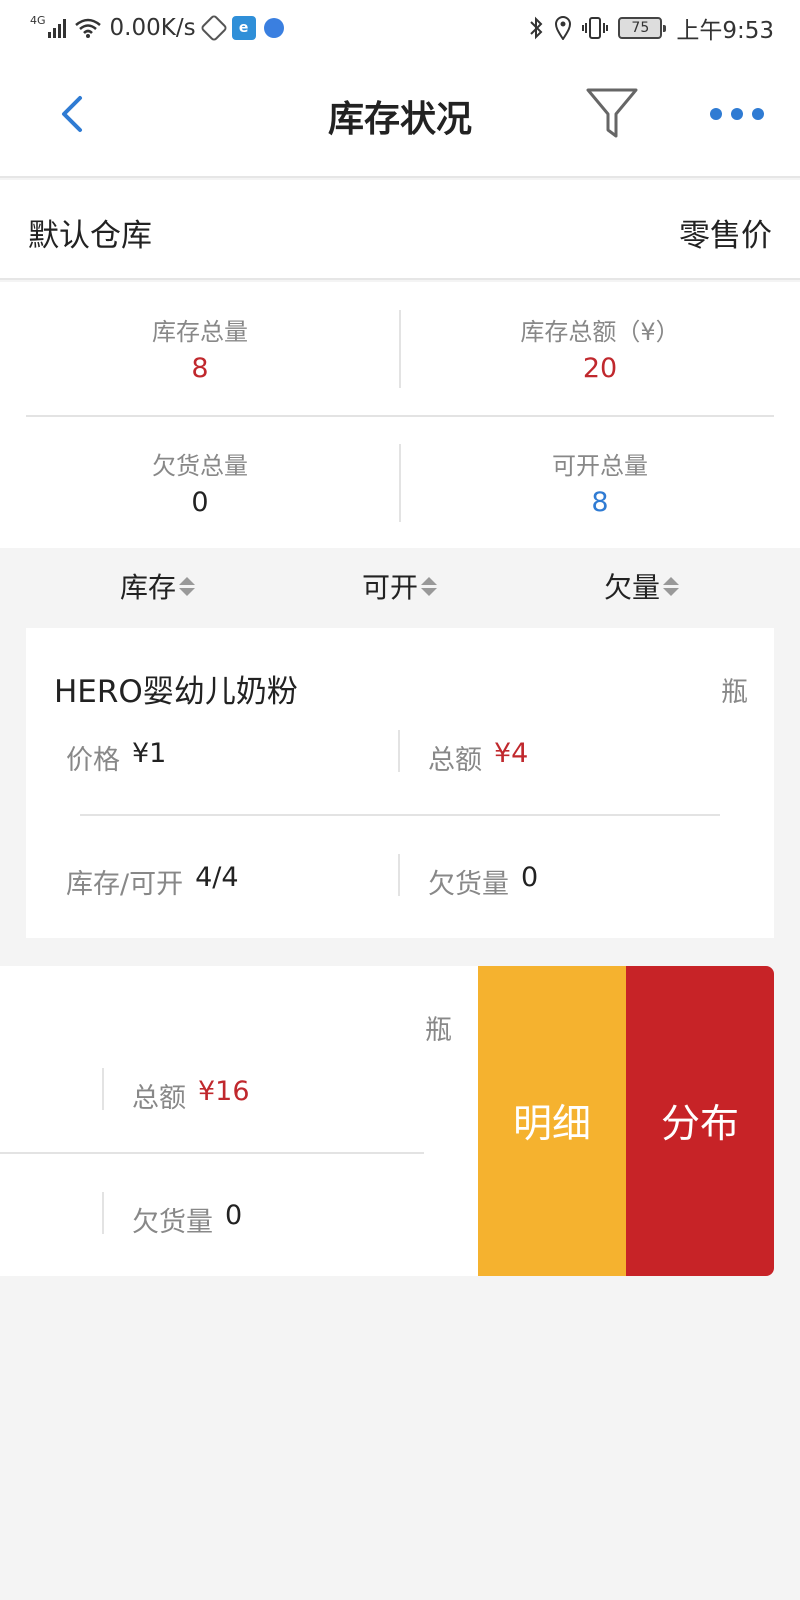 The height and width of the screenshot is (1600, 800). What do you see at coordinates (152, 28) in the screenshot?
I see `network-speed: 0.00K/s` at bounding box center [152, 28].